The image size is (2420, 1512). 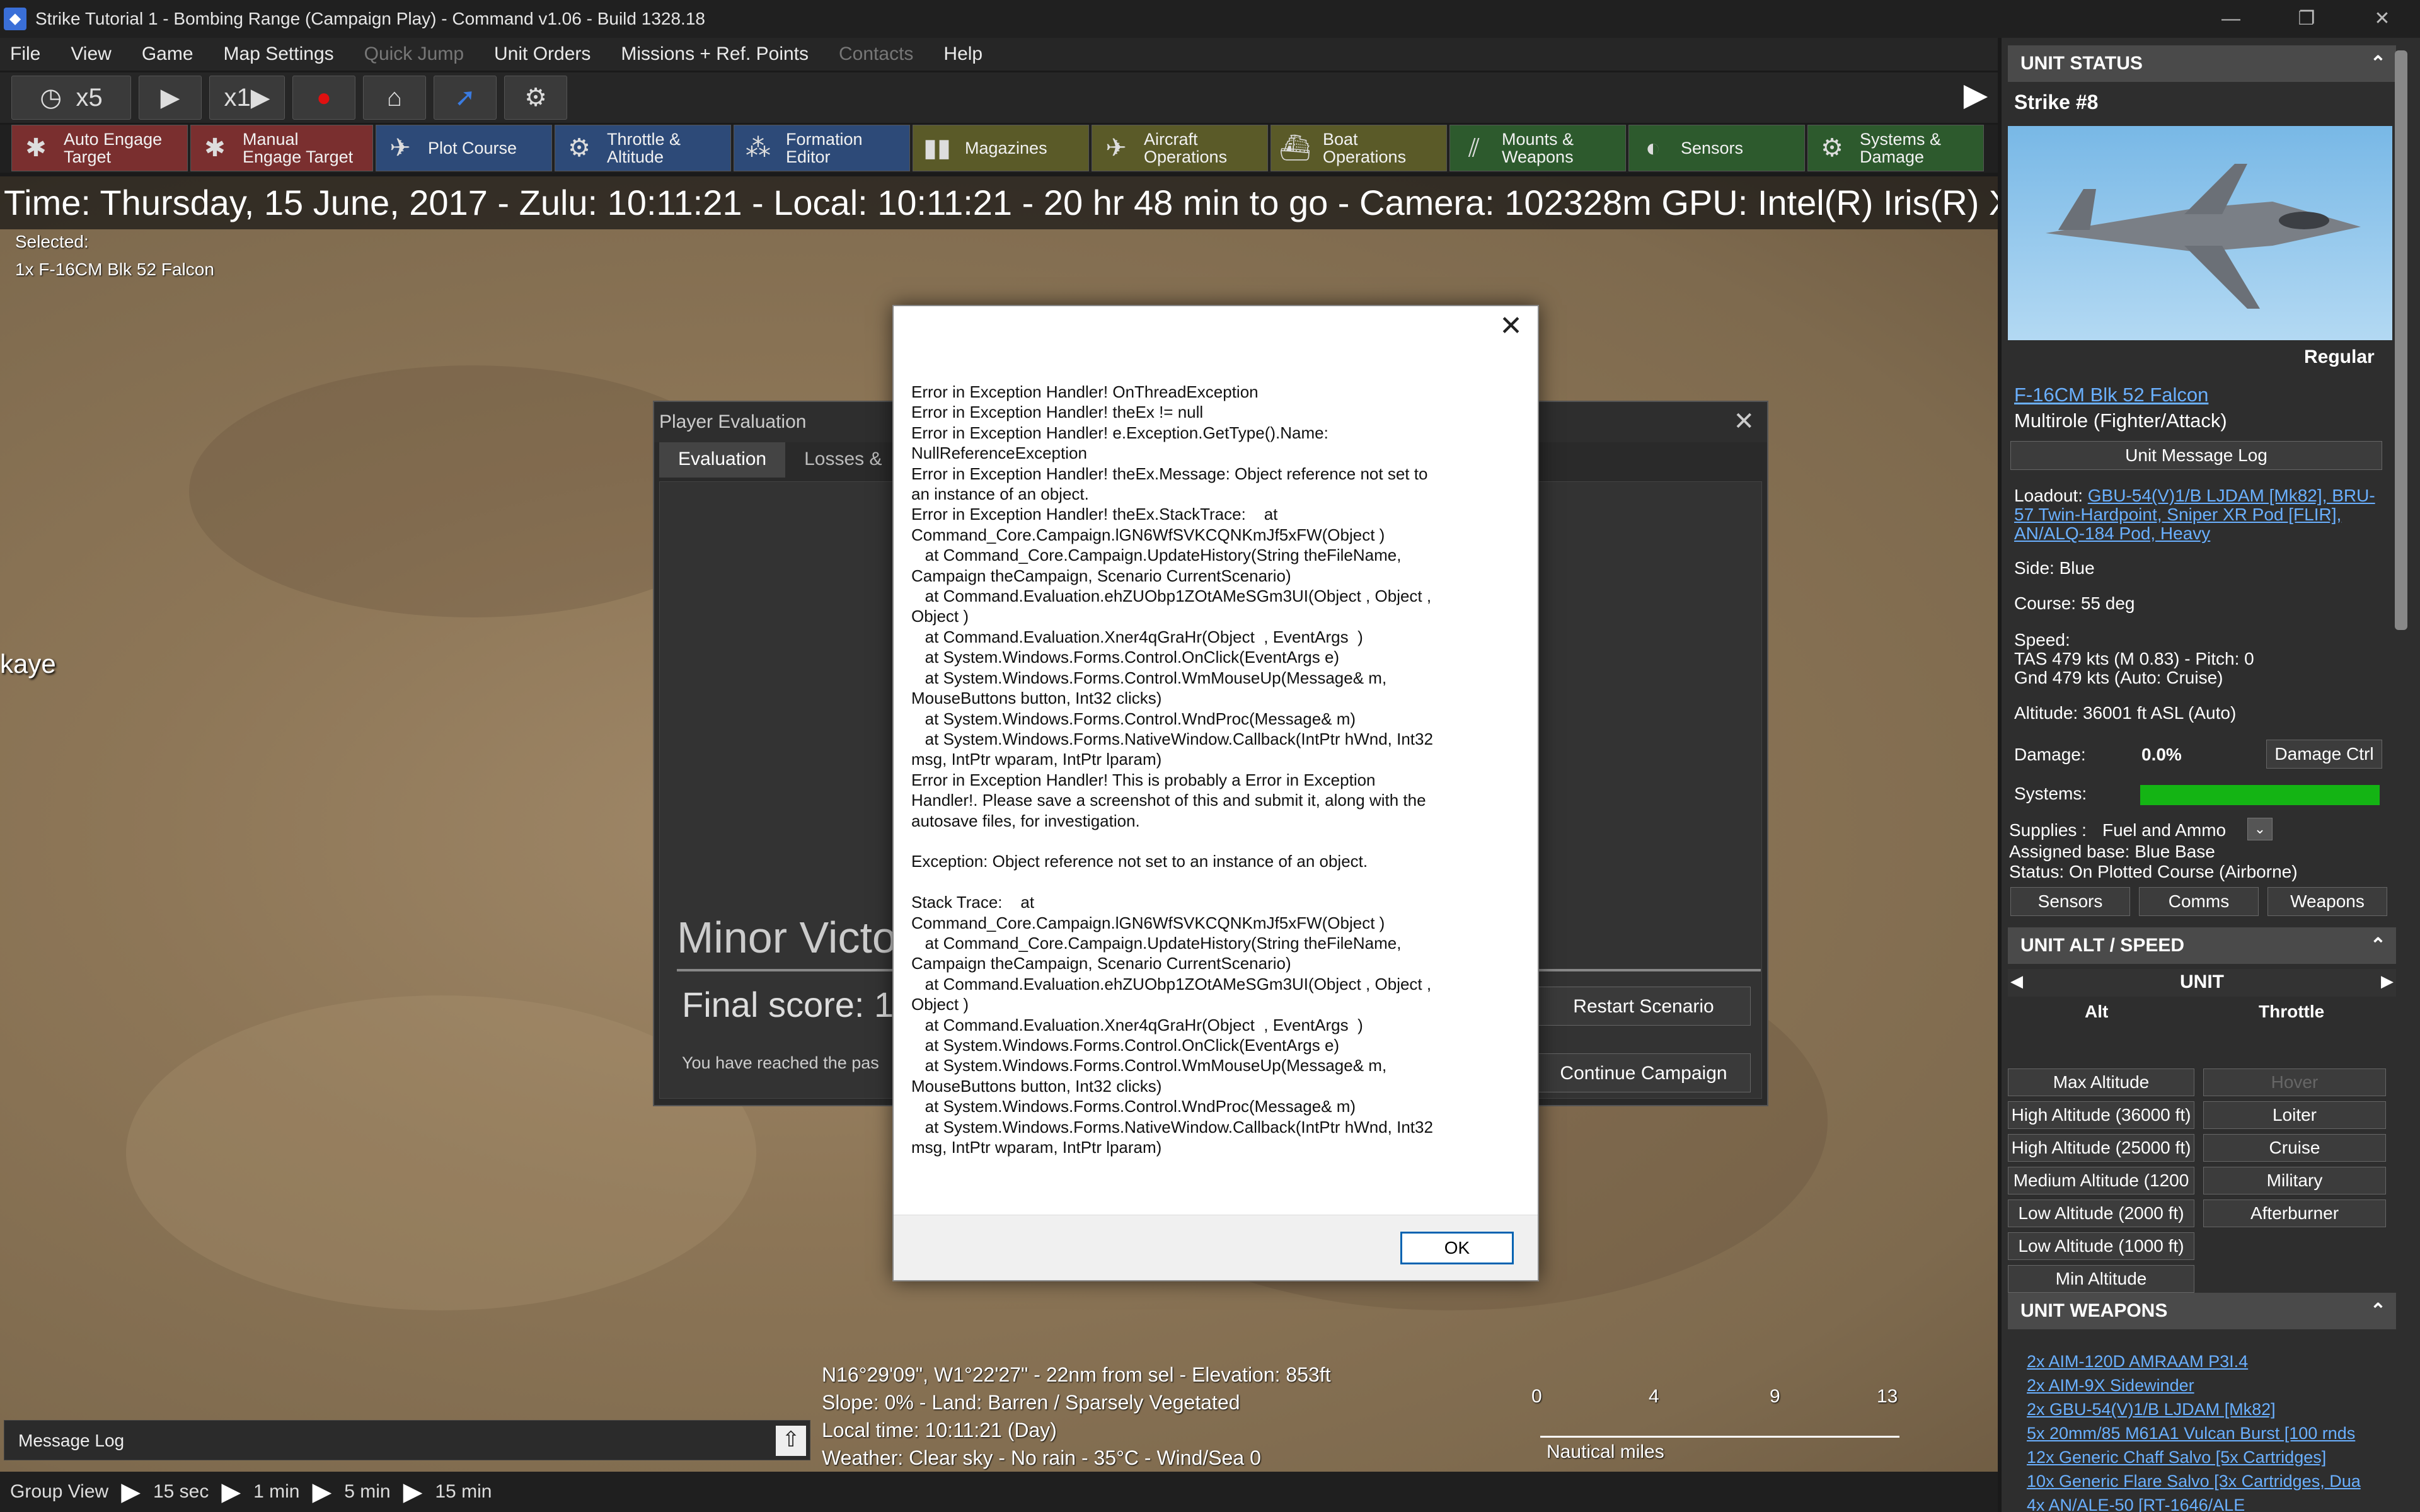 I want to click on continue-campaign-button: Continue Campaign, so click(x=1644, y=1072).